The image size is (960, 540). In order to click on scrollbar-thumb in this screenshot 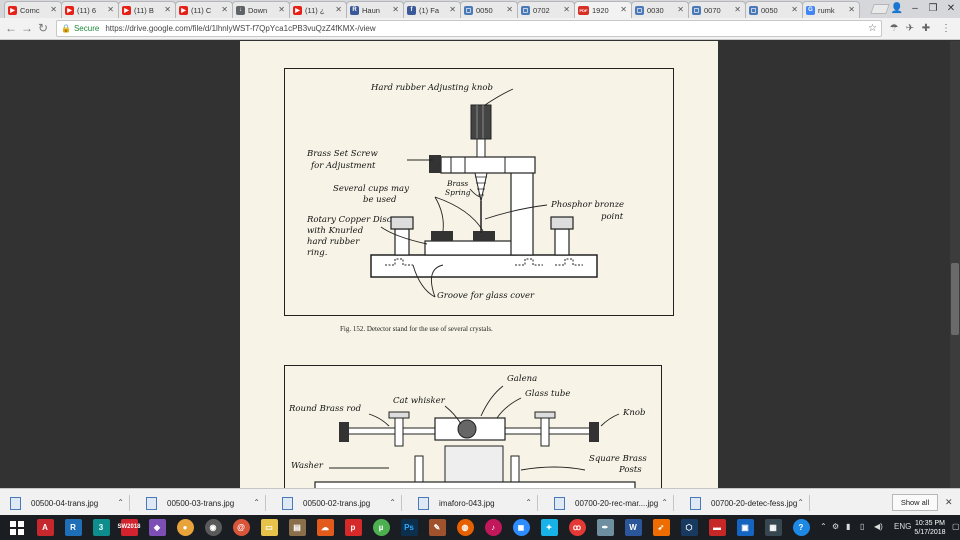, I will do `click(955, 299)`.